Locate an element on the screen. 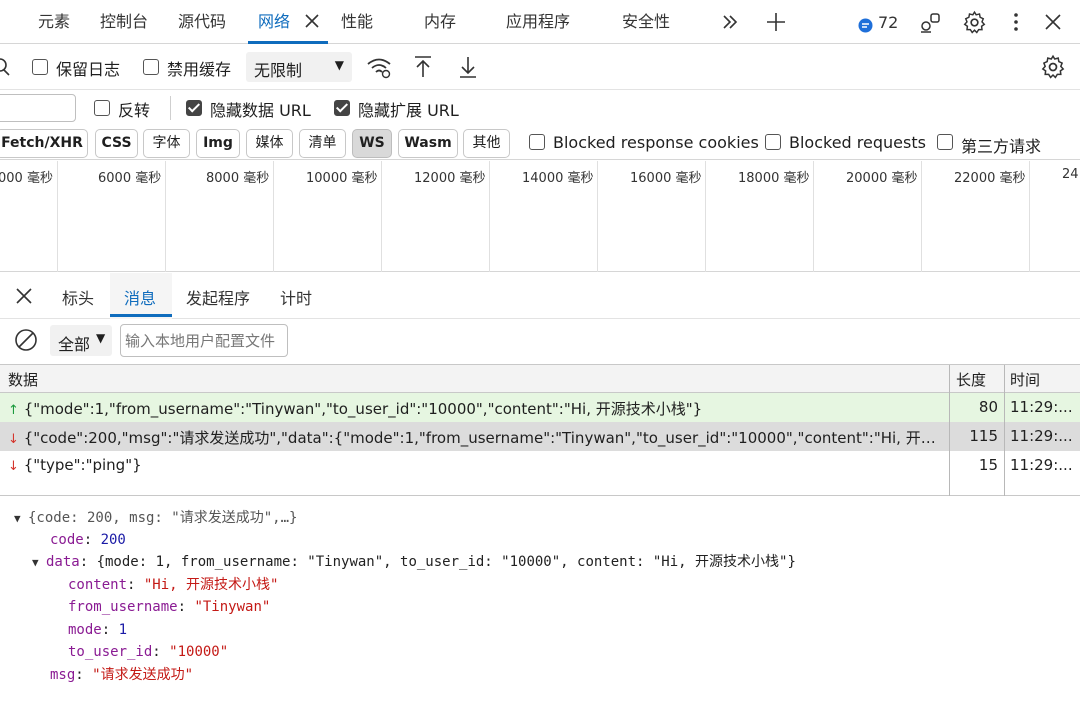  hide-data-url-label: 隐藏数据 URL is located at coordinates (260, 110).